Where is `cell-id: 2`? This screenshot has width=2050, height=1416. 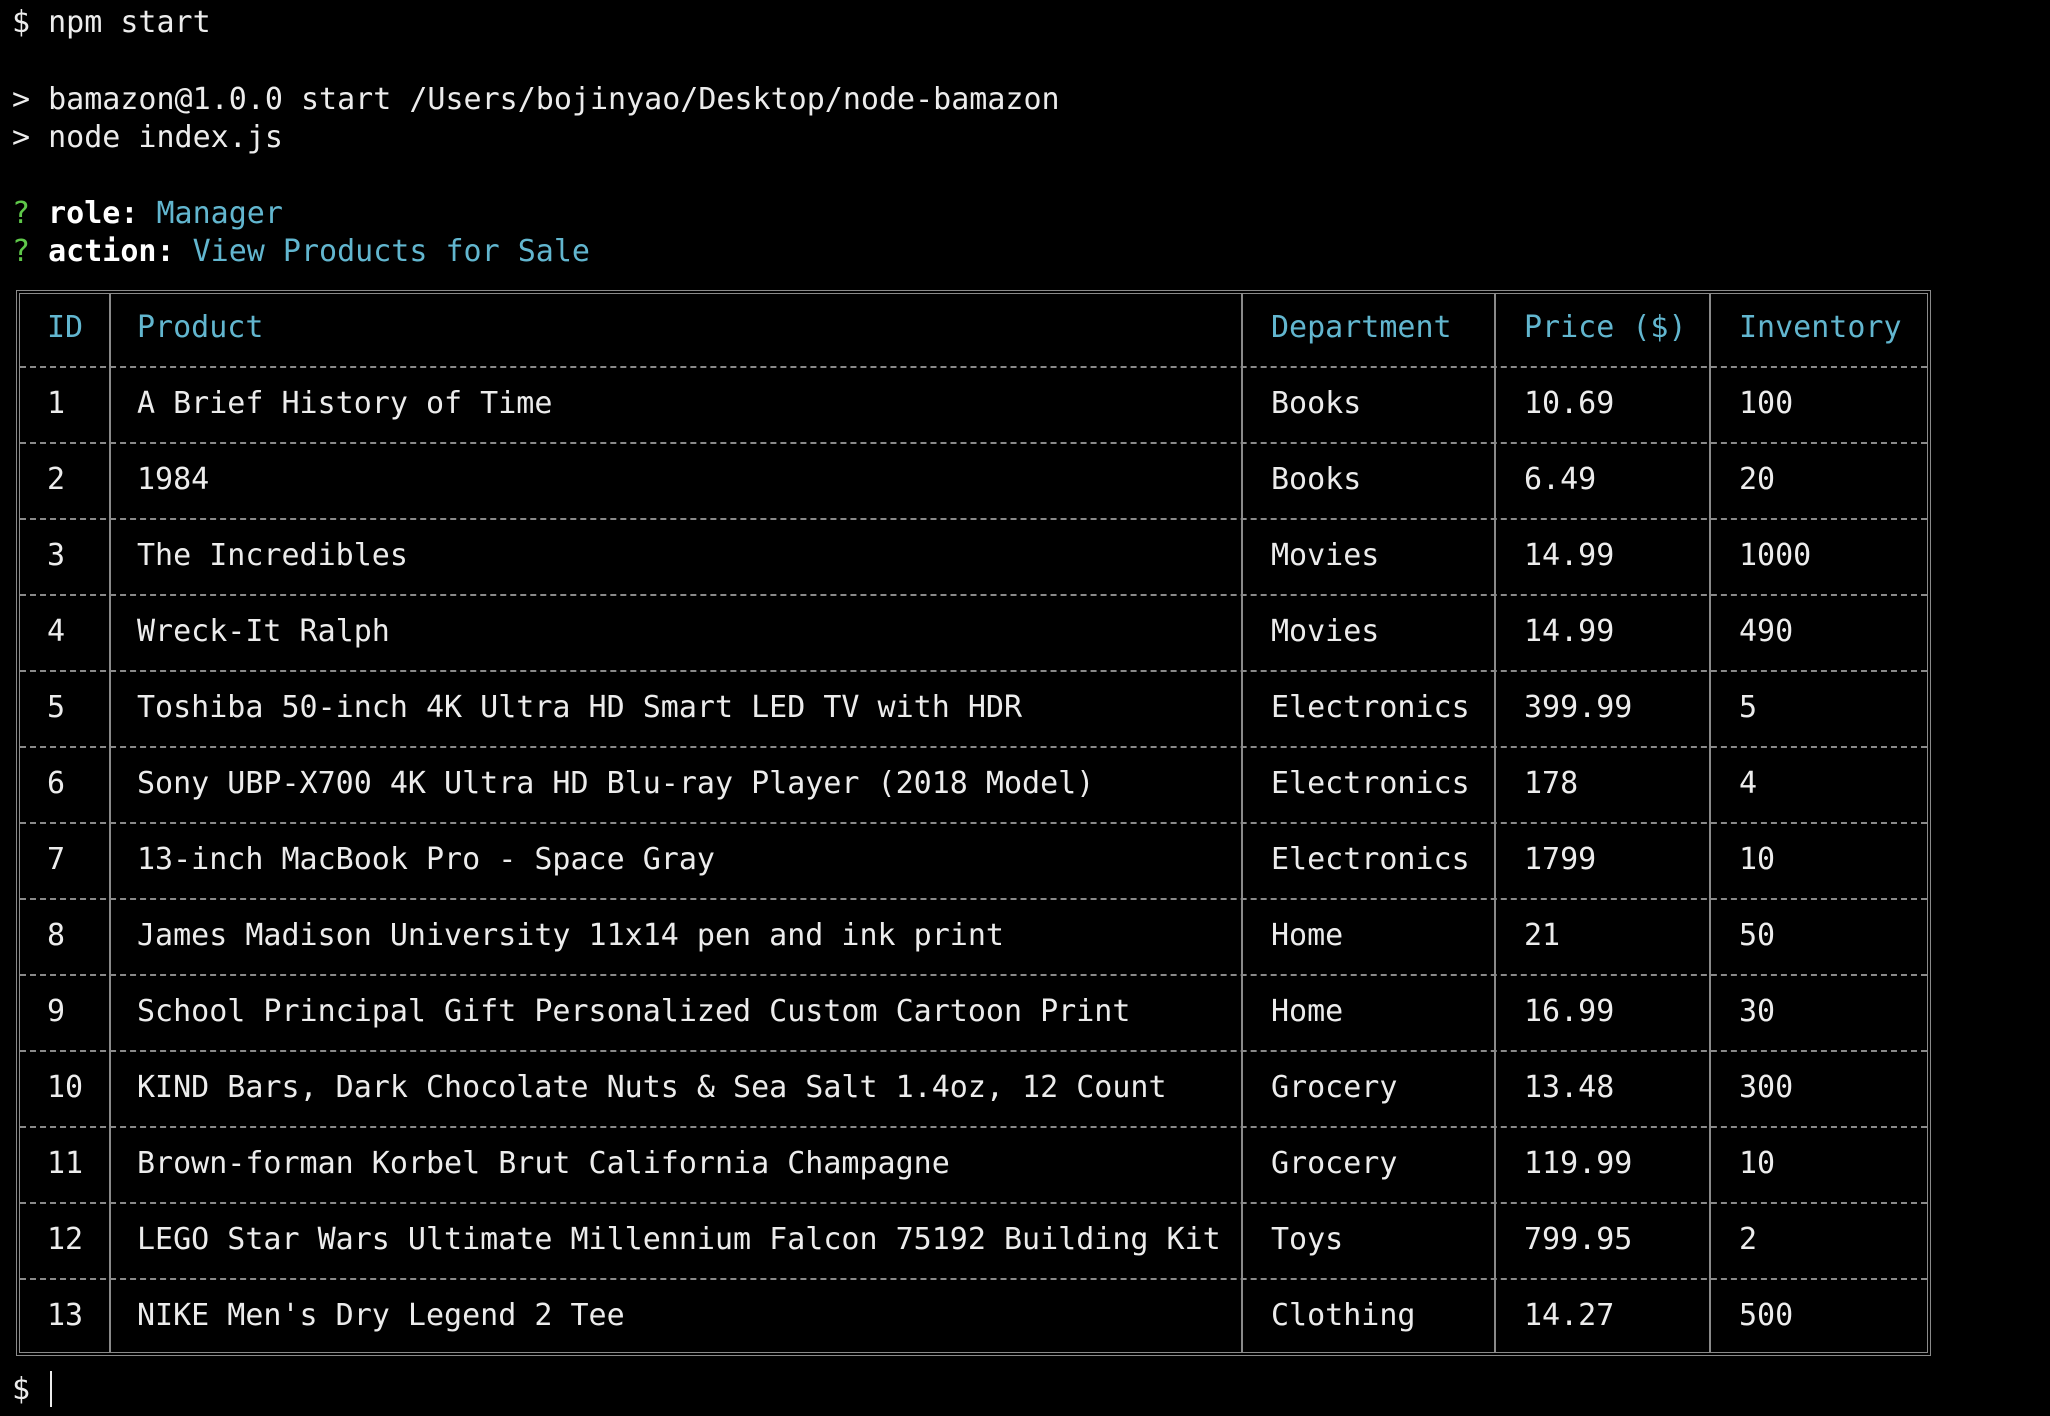 cell-id: 2 is located at coordinates (56, 479).